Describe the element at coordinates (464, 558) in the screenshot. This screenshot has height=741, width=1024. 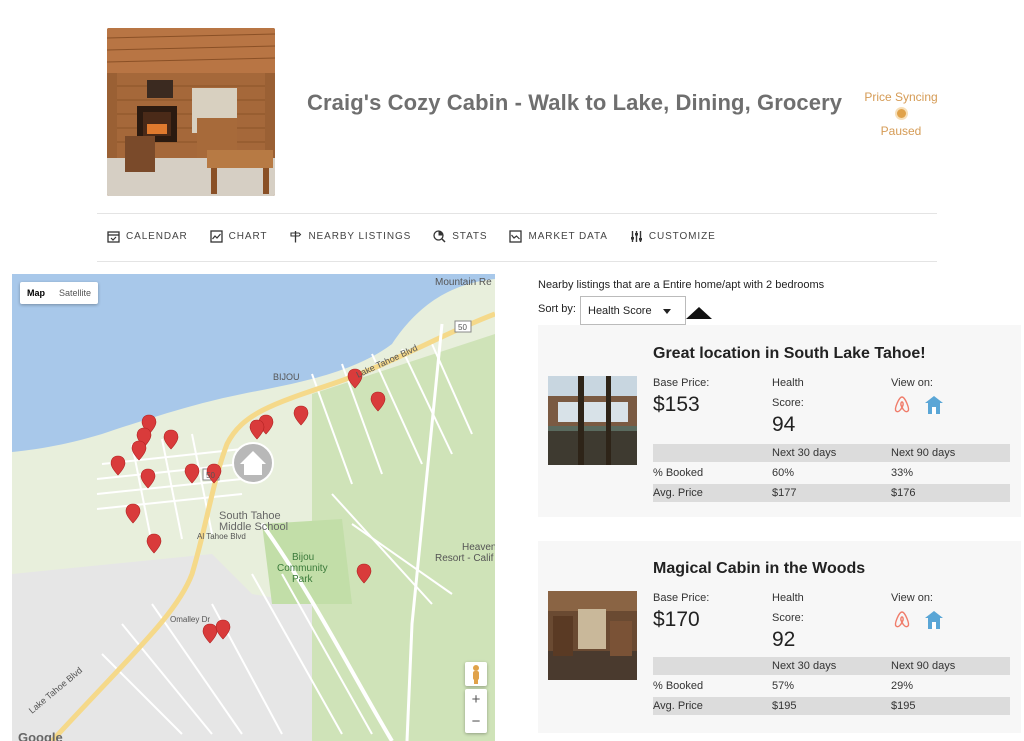
I see `map-label: Resort - Calif` at that location.